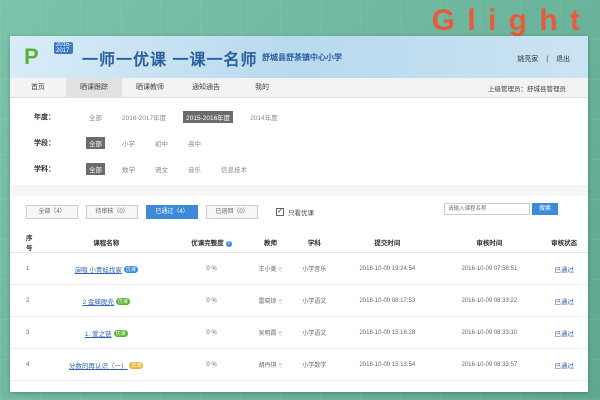 This screenshot has width=600, height=400. I want to click on user-links: 姚亮家 | 退出, so click(540, 59).